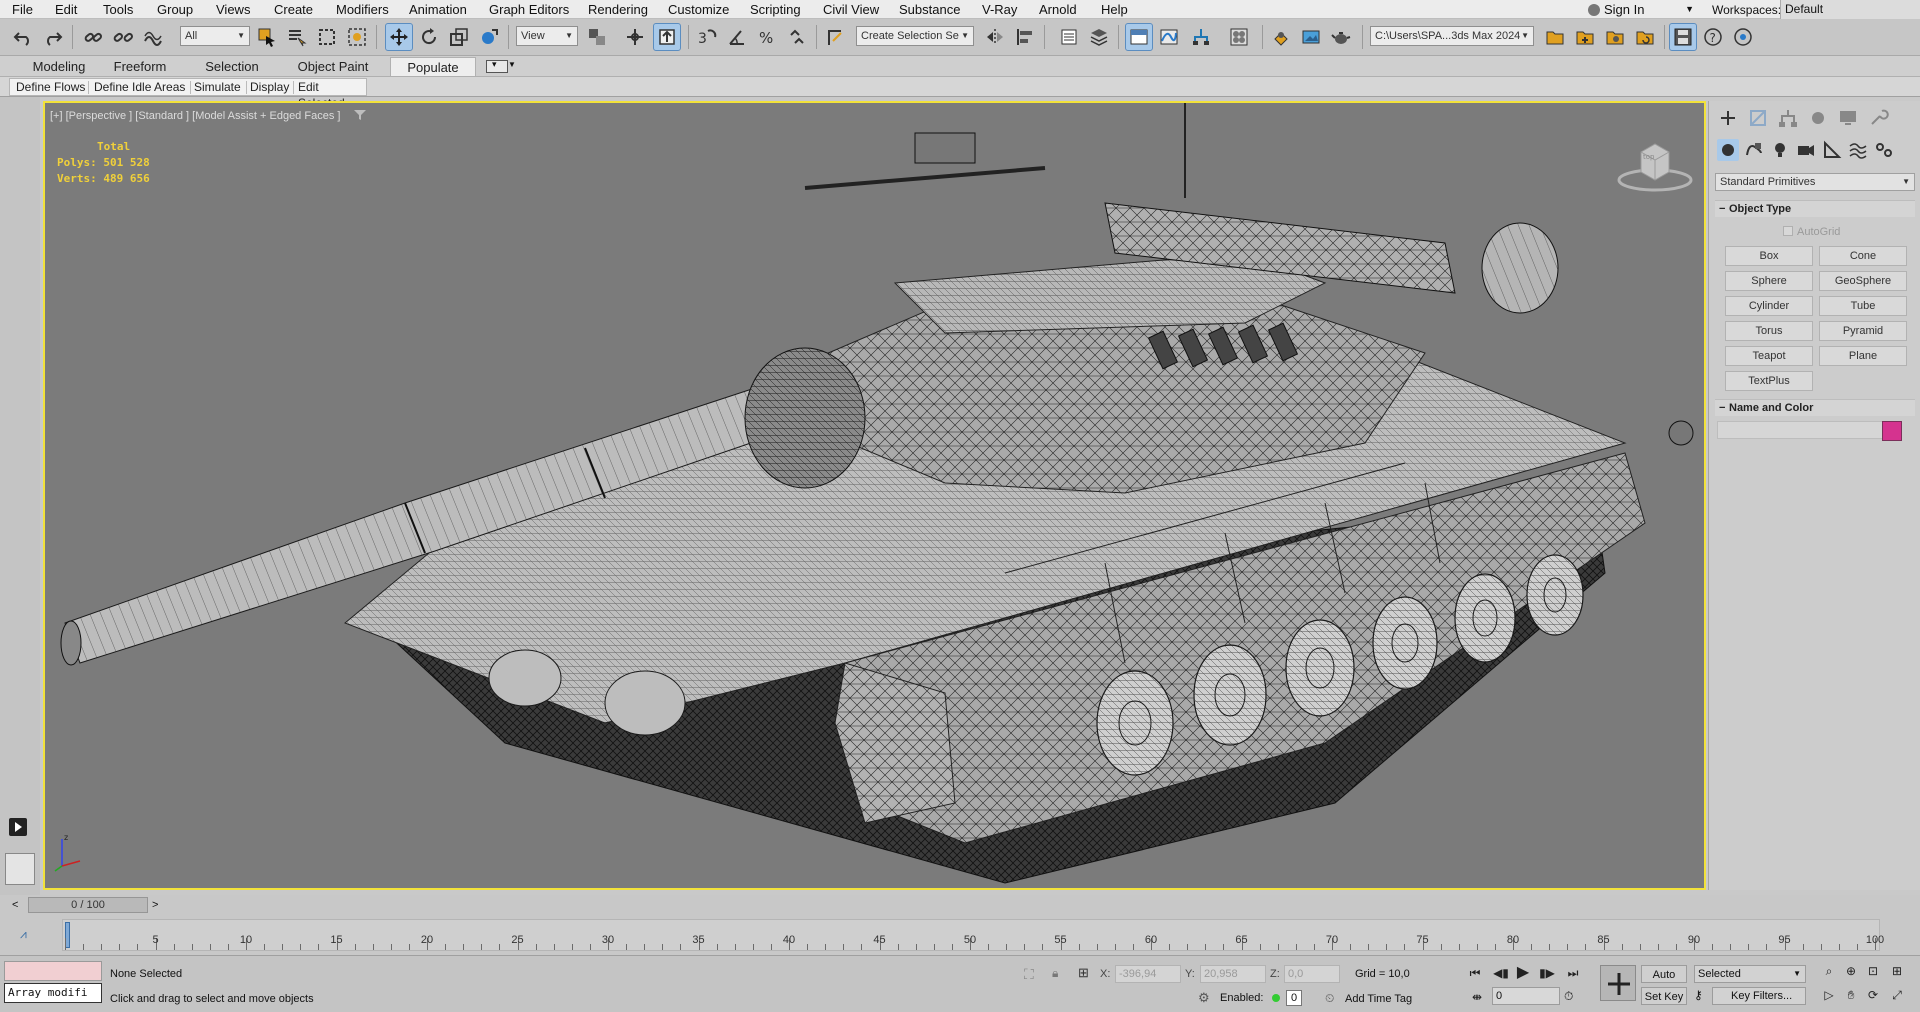 The width and height of the screenshot is (1920, 1012). Describe the element at coordinates (915, 36) in the screenshot. I see `named-selection-dropdown: Create Selection Se ▼` at that location.